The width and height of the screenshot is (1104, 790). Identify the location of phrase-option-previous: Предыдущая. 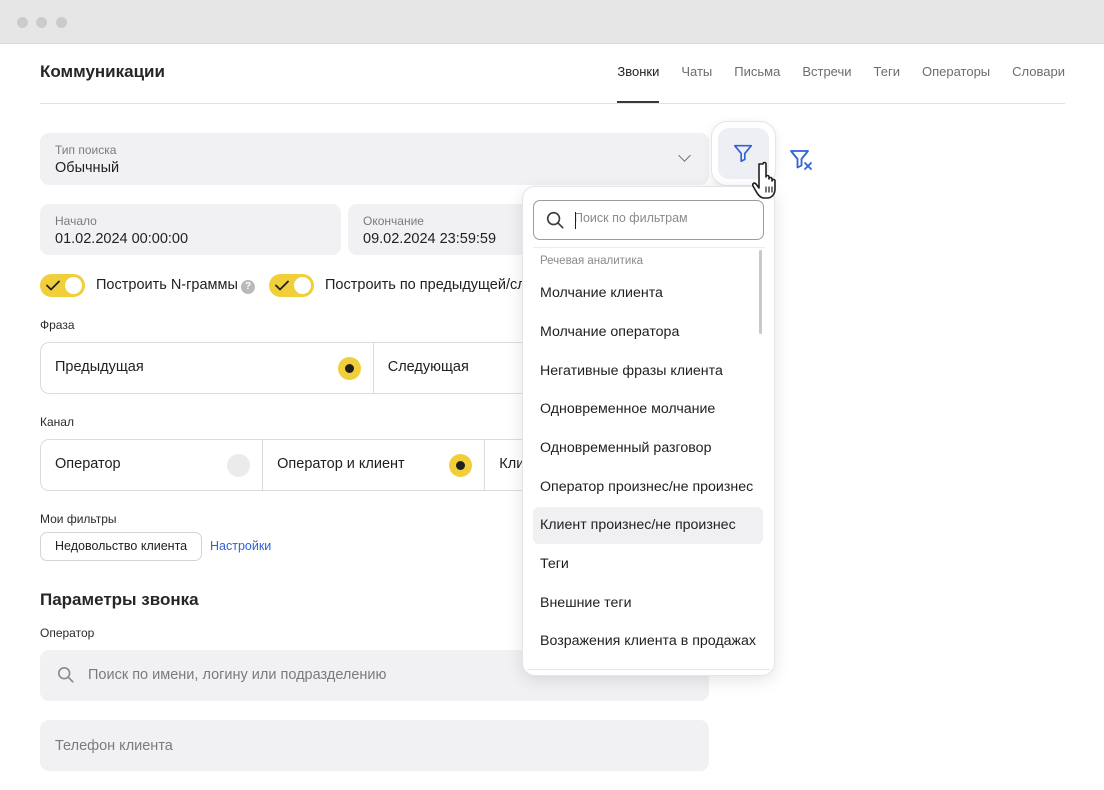
(207, 368).